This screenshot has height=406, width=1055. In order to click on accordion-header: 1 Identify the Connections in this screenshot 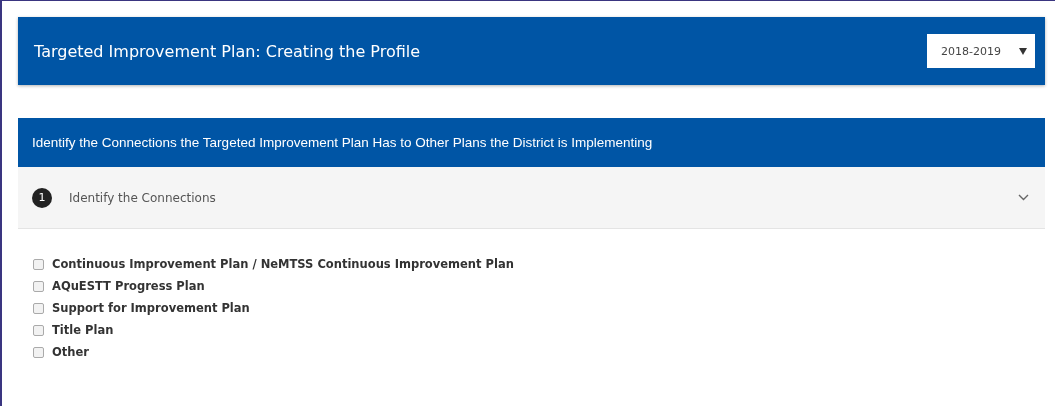, I will do `click(531, 198)`.